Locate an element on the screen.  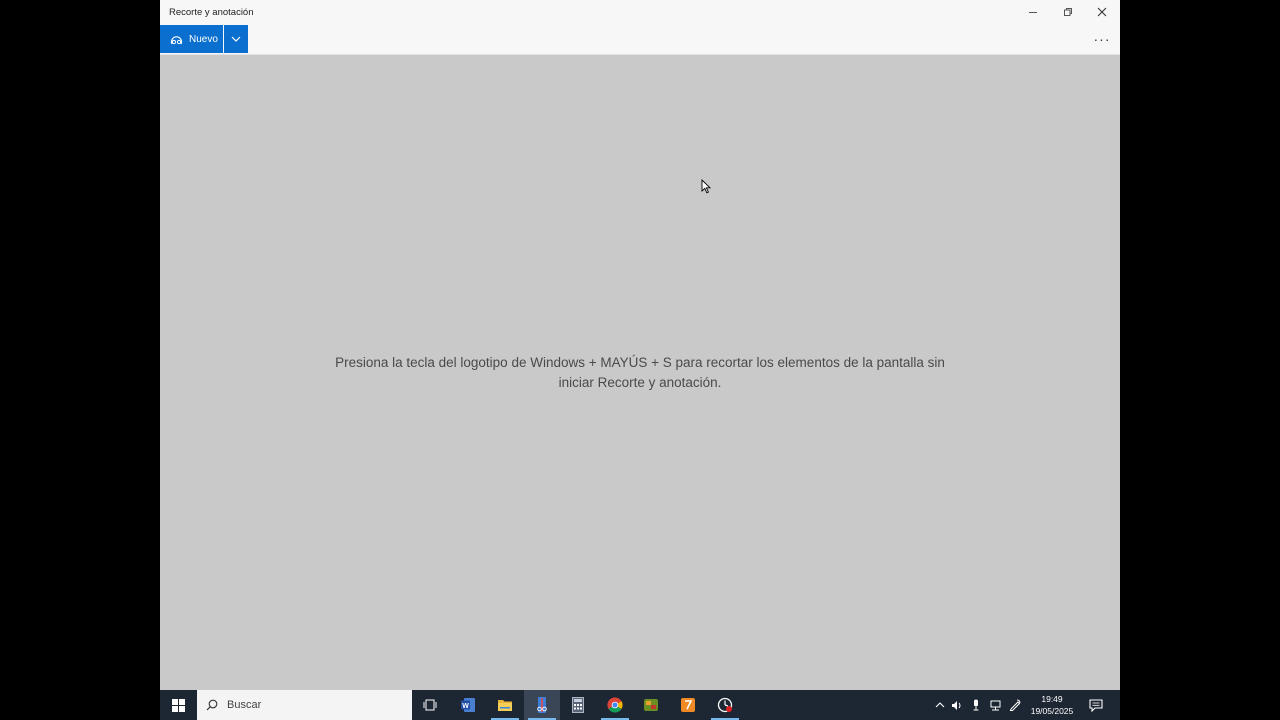
taskbar-search-box: Buscar is located at coordinates (304, 705).